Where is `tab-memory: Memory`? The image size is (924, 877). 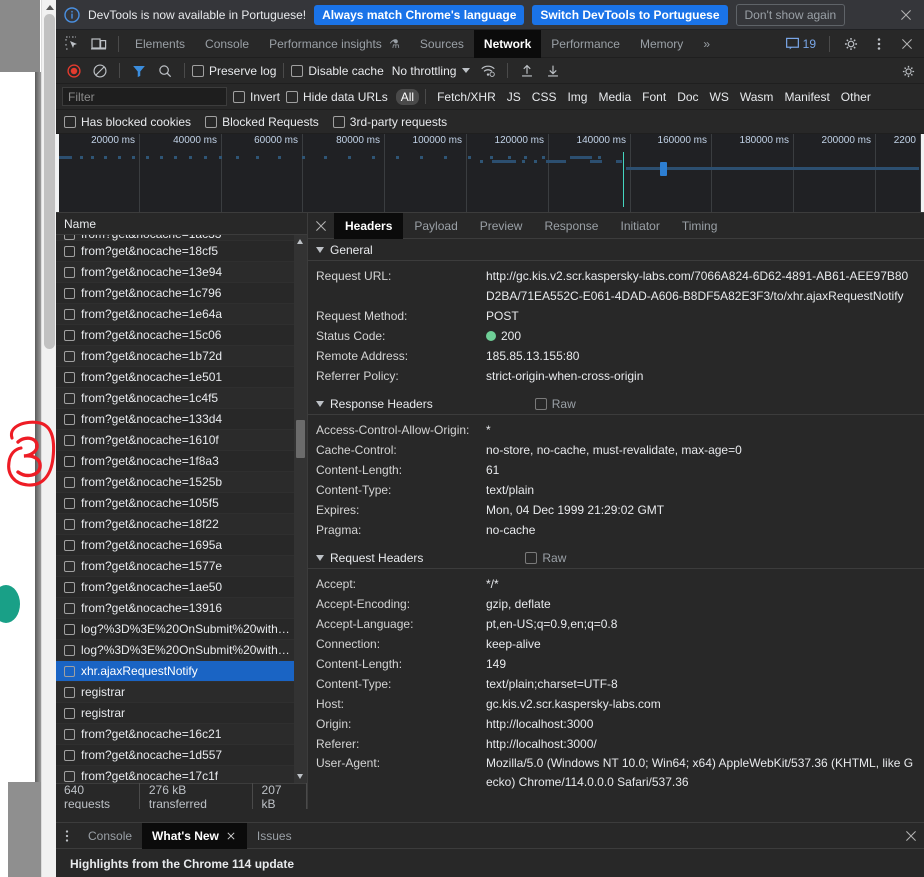 tab-memory: Memory is located at coordinates (661, 44).